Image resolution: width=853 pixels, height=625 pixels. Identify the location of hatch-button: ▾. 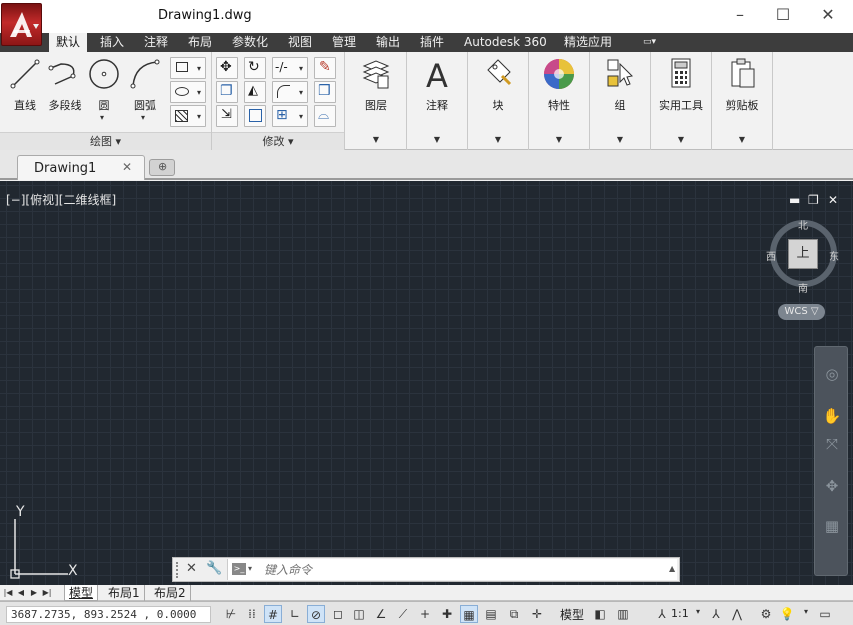
(188, 92).